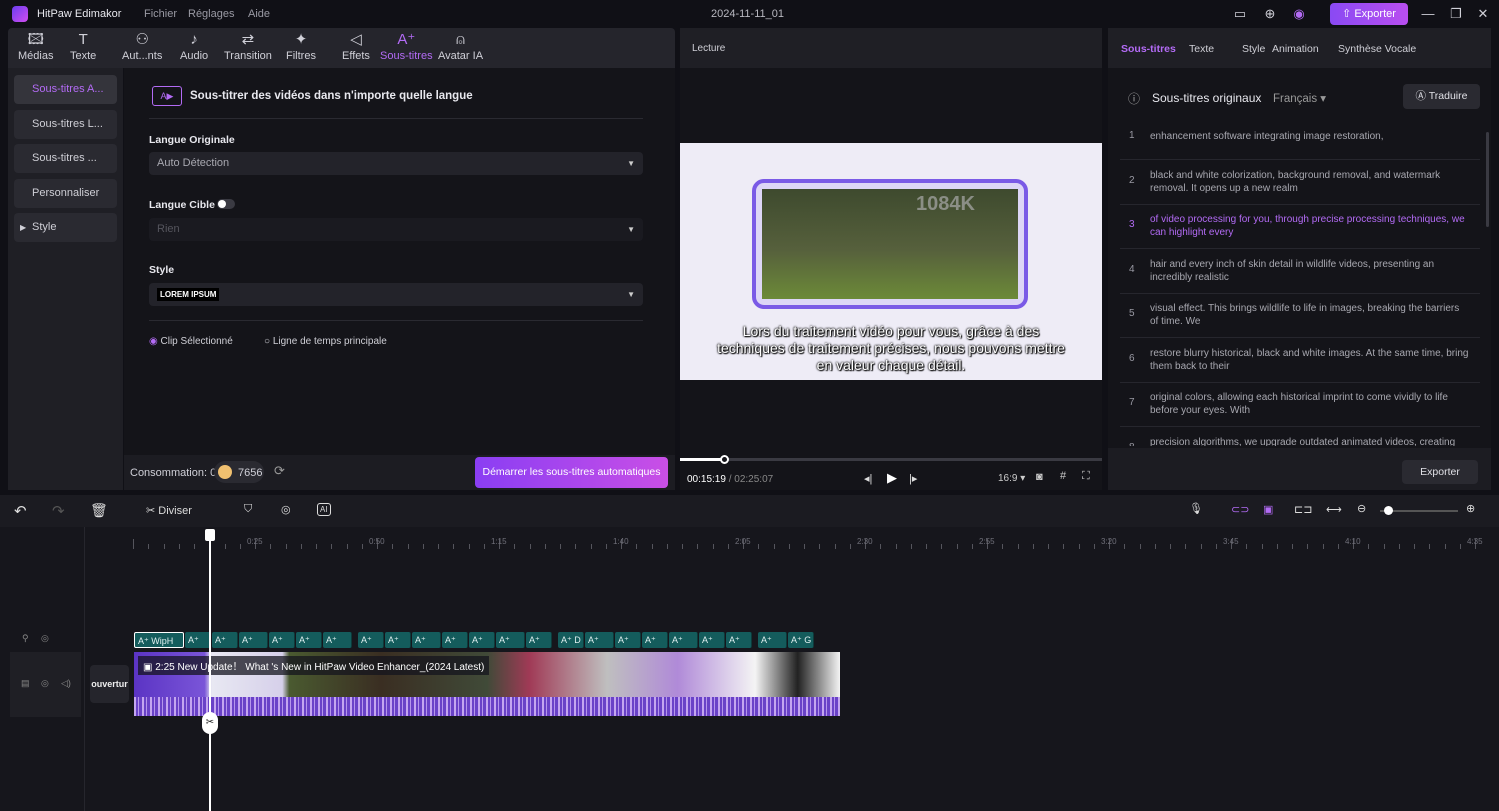  I want to click on minimize-icon: —, so click(1428, 14).